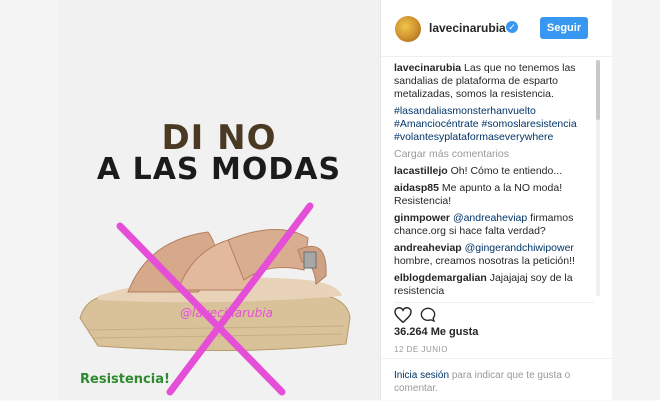 This screenshot has height=401, width=660. What do you see at coordinates (598, 90) in the screenshot?
I see `scrollbar-thumb` at bounding box center [598, 90].